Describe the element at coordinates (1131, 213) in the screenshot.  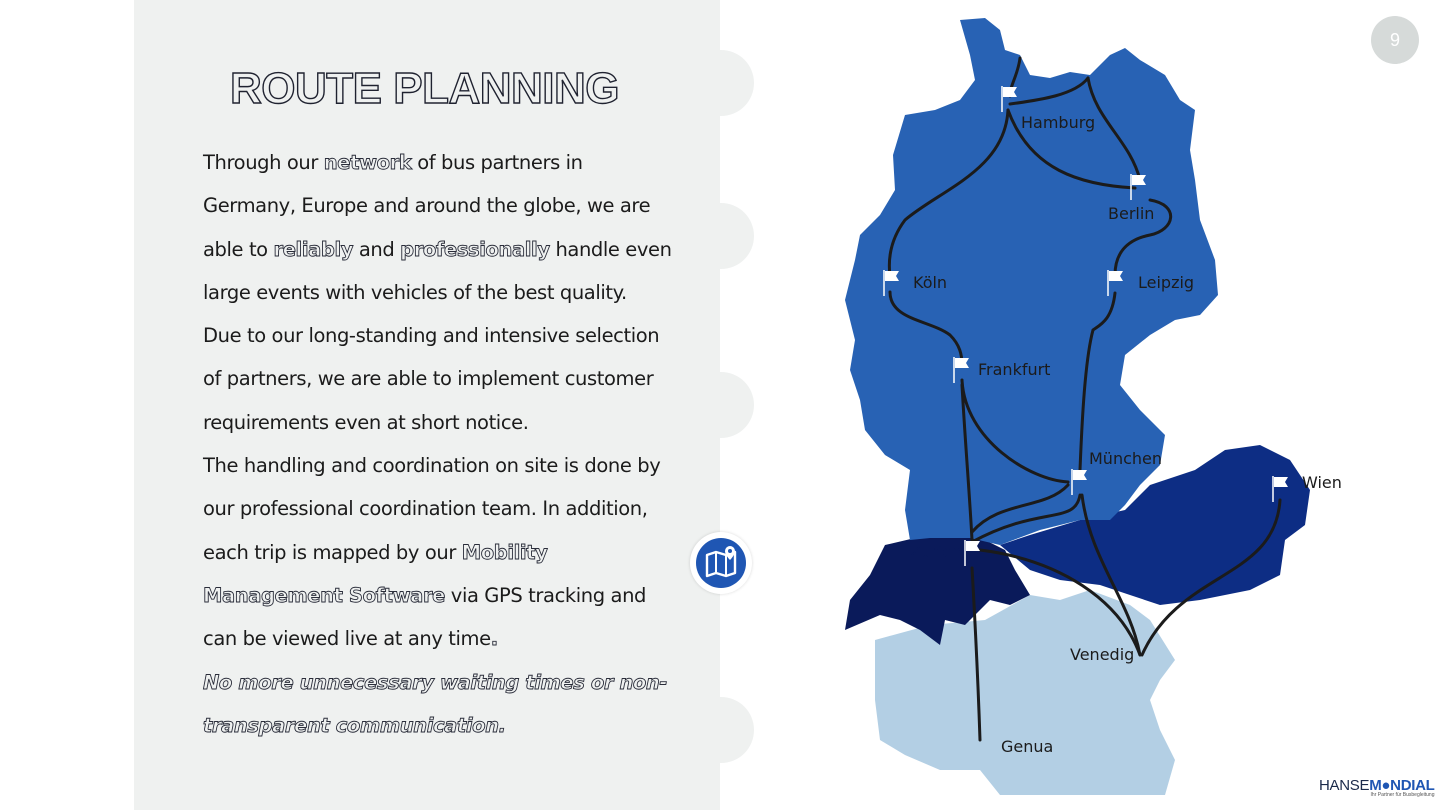
I see `city-label-berlin: Berlin` at that location.